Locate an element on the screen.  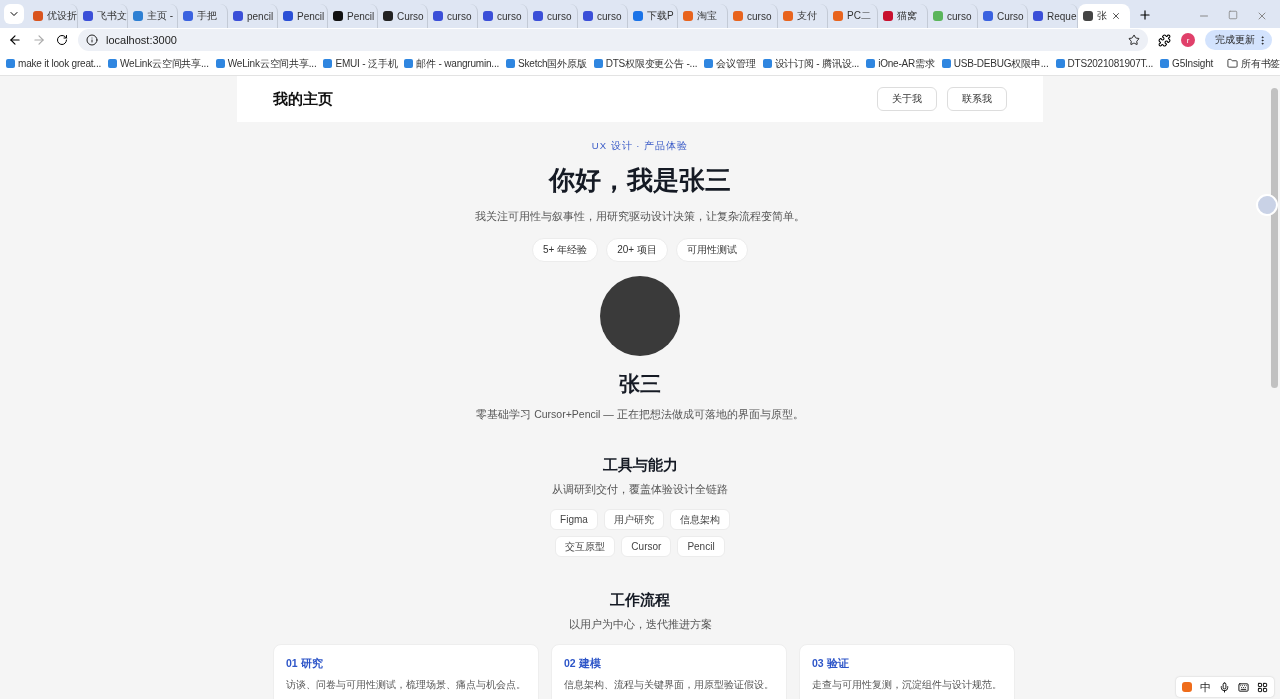
card-text: 走查与可用性复测，沉淀组件与设计规范。 is located at coordinates (907, 685).